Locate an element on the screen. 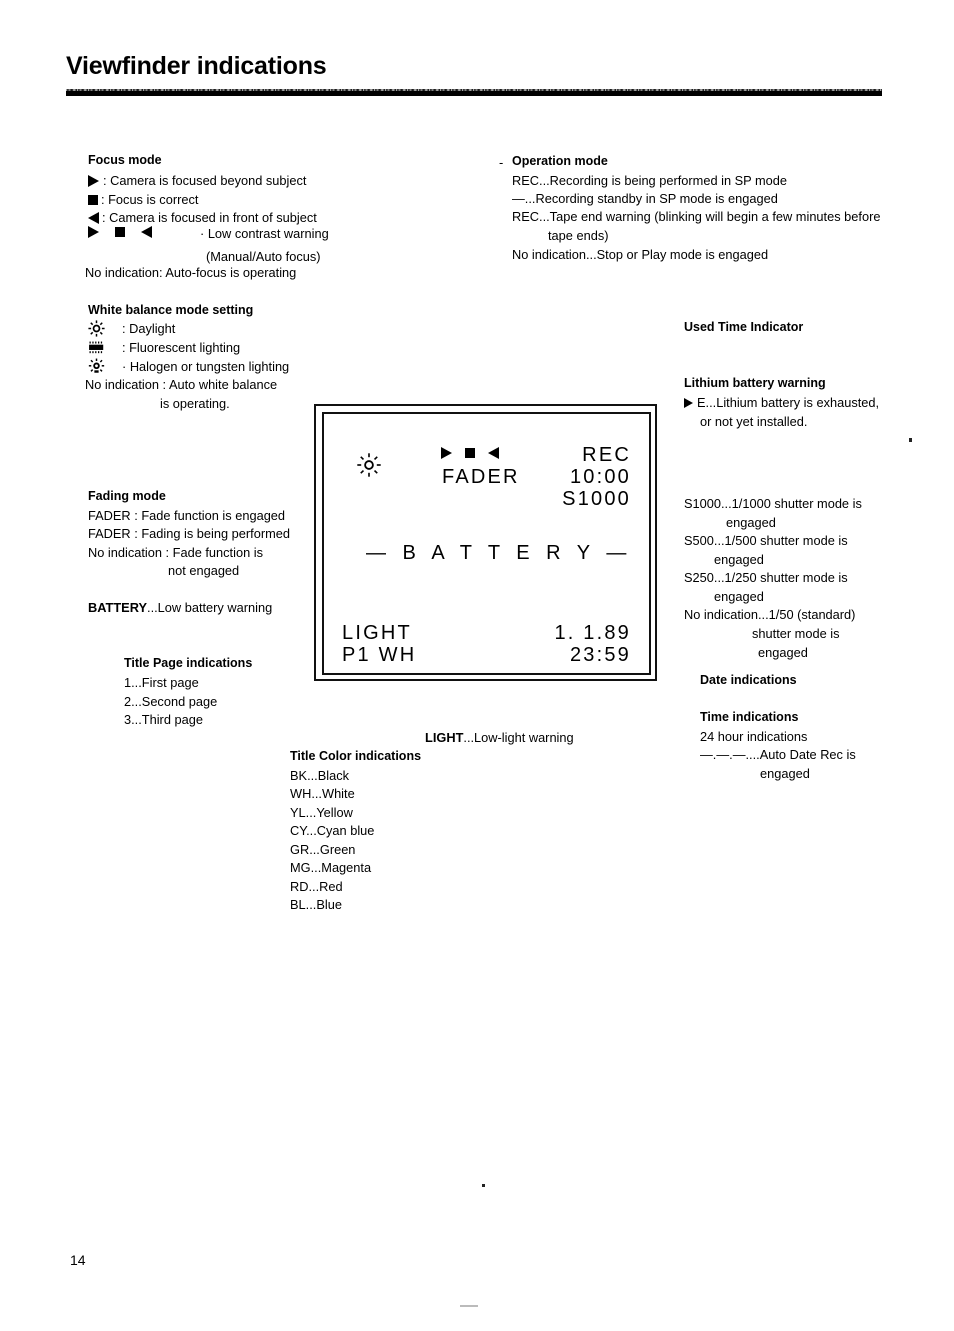  focus-mode-manual-auto-label: (Manual/Auto focus) is located at coordinates (263, 256).